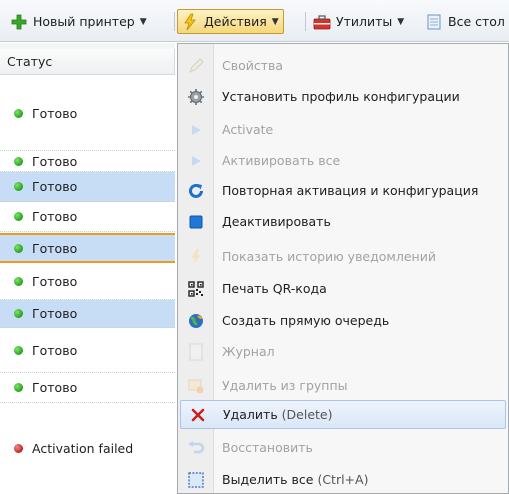 The image size is (509, 494). I want to click on utilities-button: Утилиты ▼, so click(359, 21).